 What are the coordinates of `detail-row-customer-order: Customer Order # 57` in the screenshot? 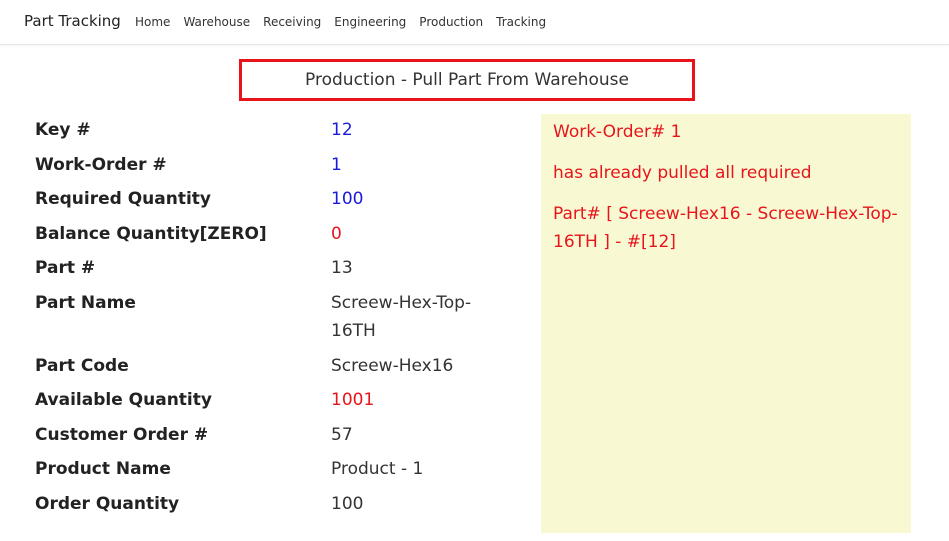 It's located at (275, 438).